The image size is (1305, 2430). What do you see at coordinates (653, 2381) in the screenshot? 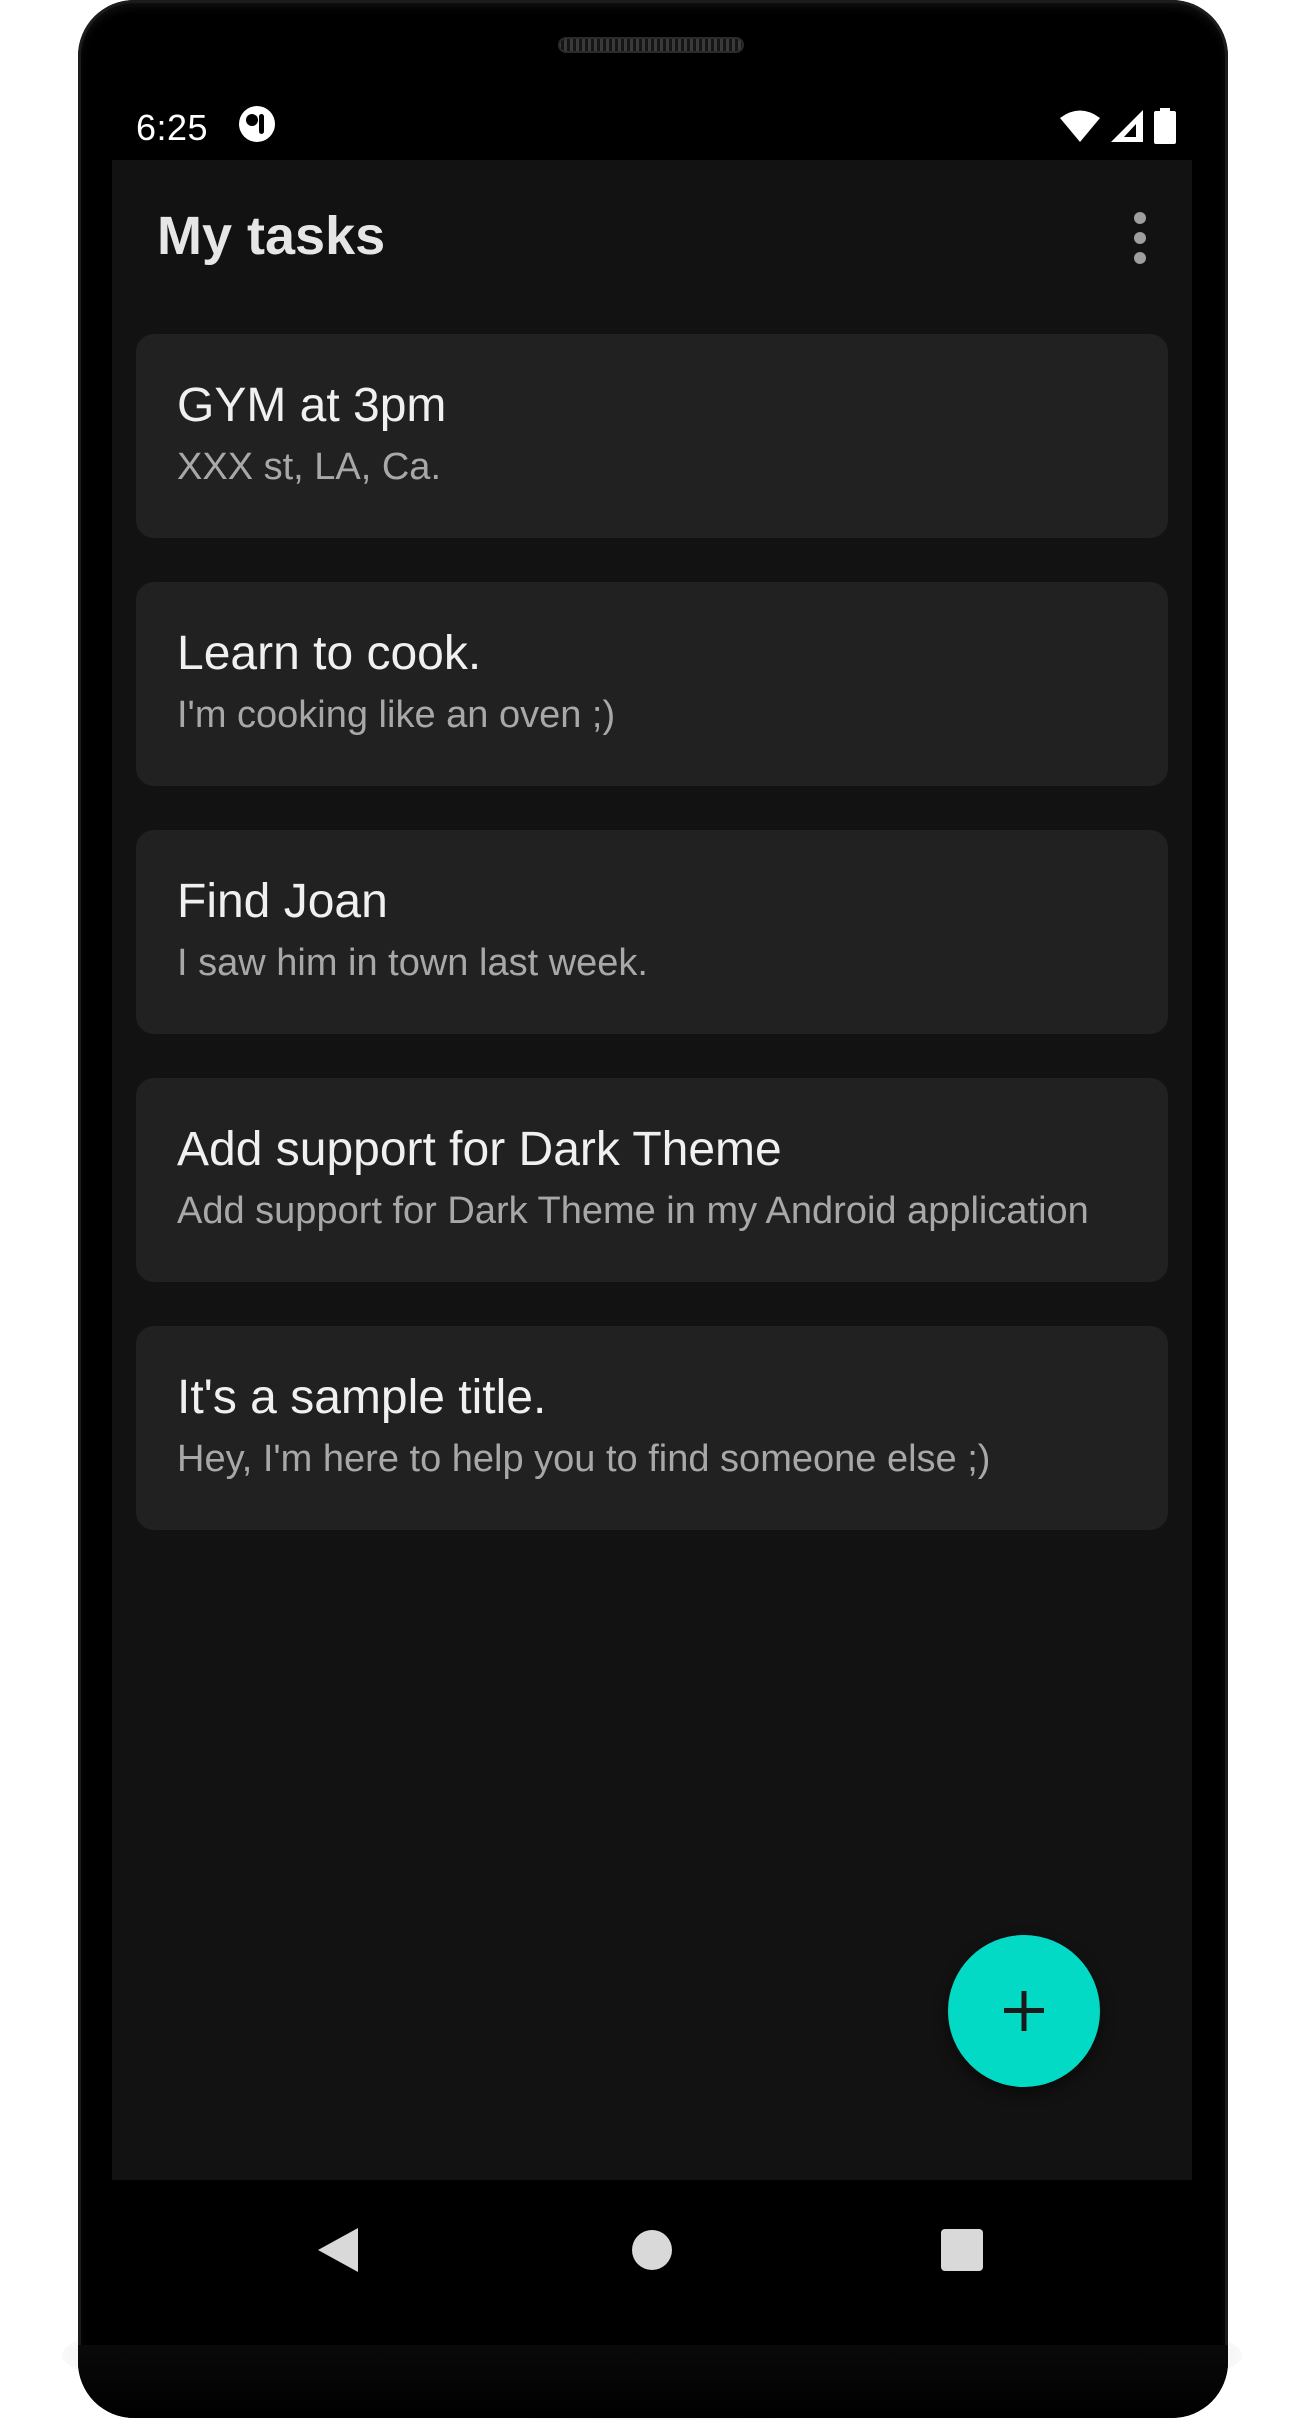
I see `phone-chin` at bounding box center [653, 2381].